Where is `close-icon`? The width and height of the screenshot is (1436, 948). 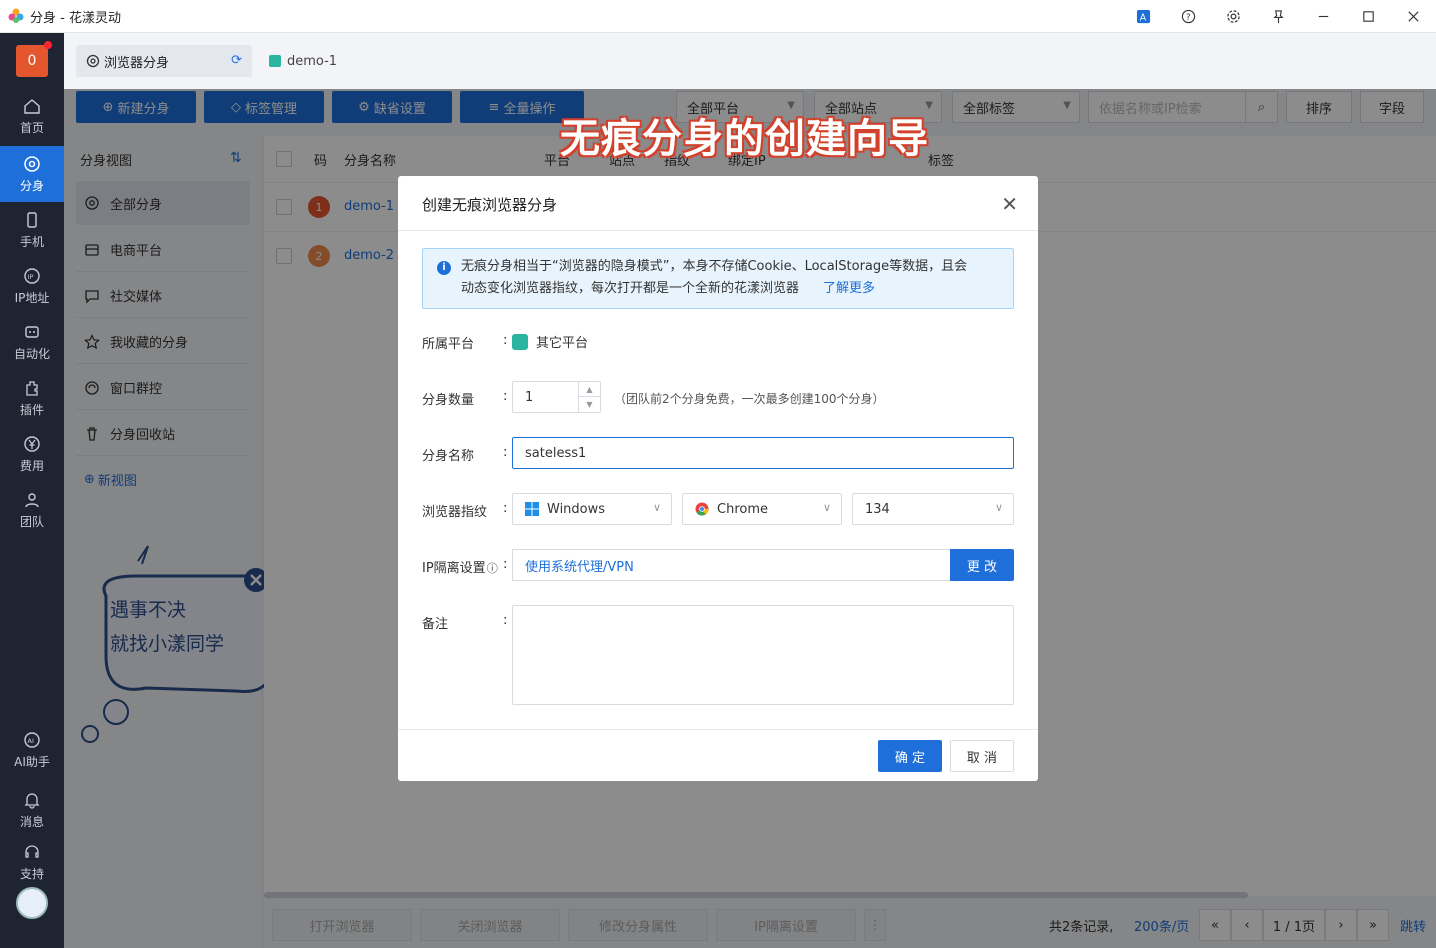
close-icon is located at coordinates (1413, 16).